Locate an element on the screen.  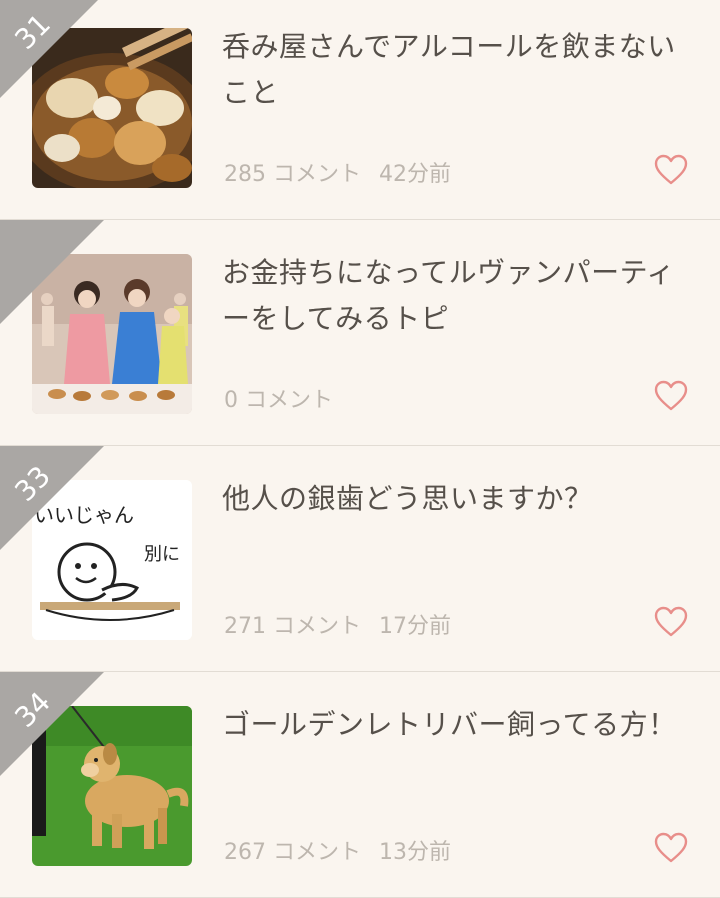
topic-meta: 267 コメント 13分前 is located at coordinates (337, 850).